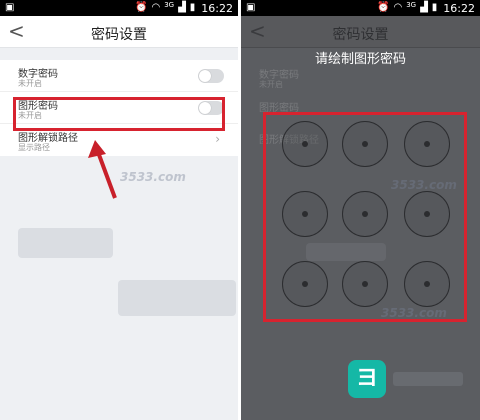 The width and height of the screenshot is (480, 420). I want to click on app-logo: ヨ, so click(367, 379).